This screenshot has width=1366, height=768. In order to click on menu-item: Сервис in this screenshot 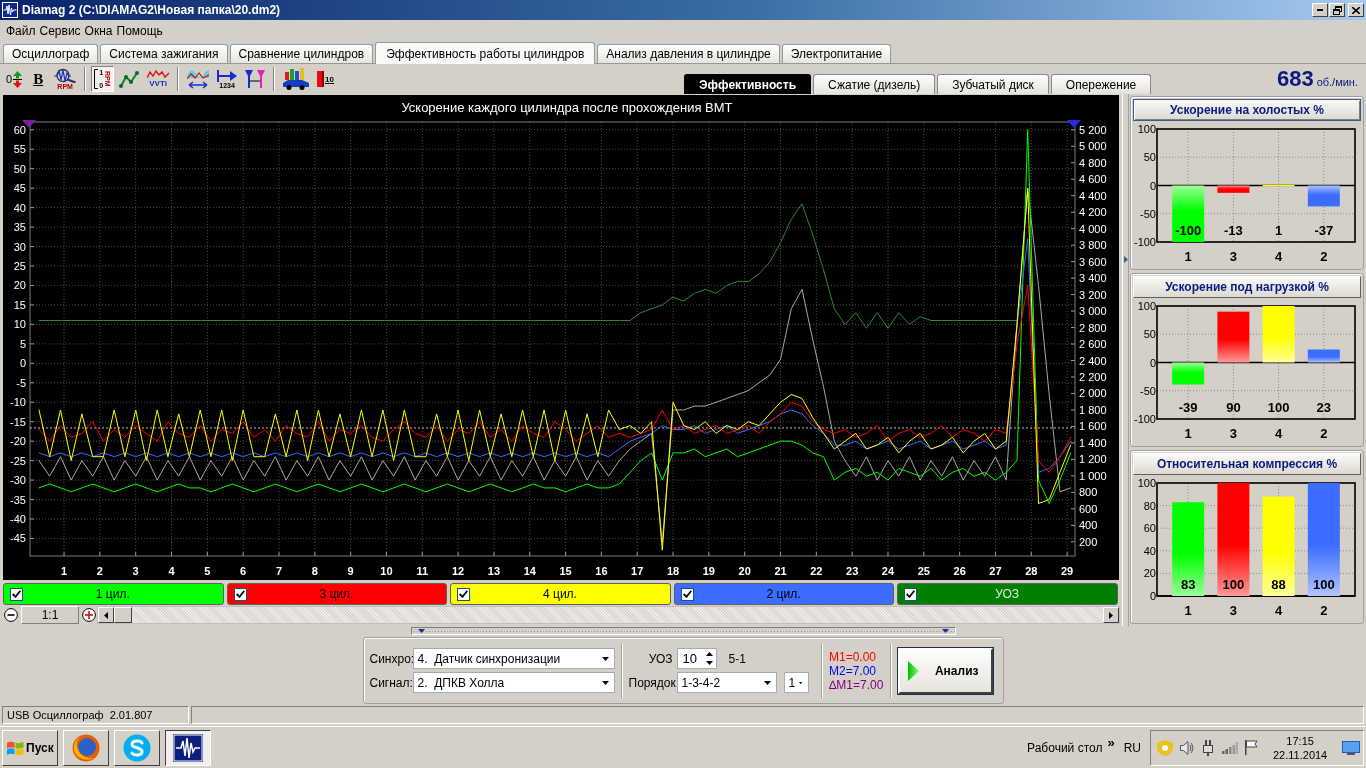, I will do `click(60, 31)`.